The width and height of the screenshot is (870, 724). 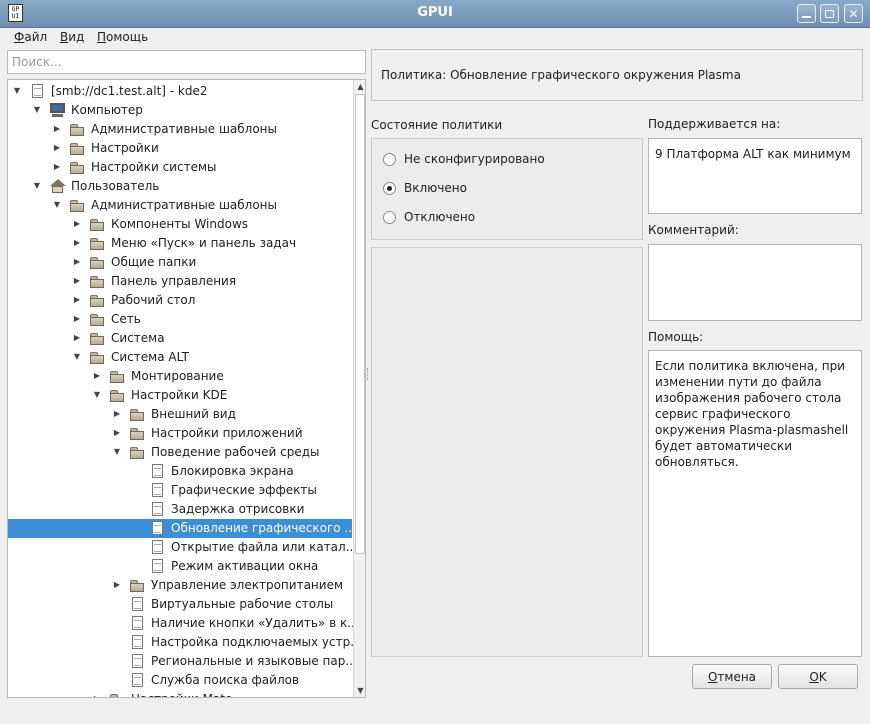 I want to click on tree-item: ▼ Компьютер, so click(x=180, y=110).